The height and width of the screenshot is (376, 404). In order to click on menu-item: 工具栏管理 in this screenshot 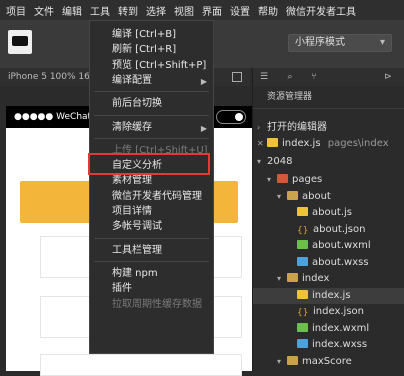, I will do `click(137, 251)`.